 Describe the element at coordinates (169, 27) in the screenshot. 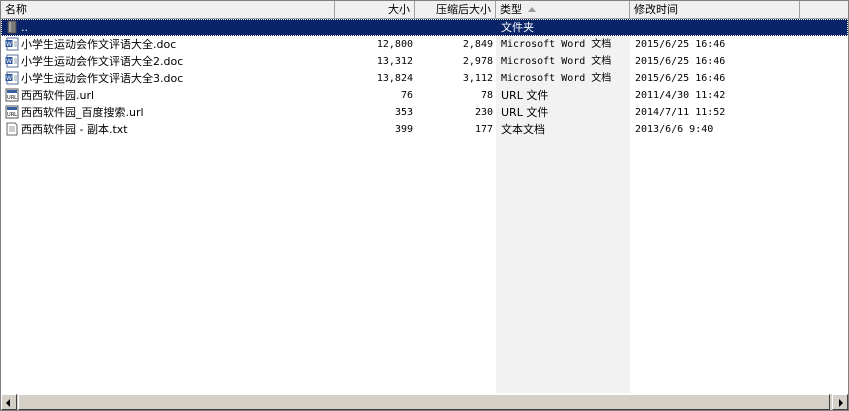

I see `file-name-cell: ..` at that location.